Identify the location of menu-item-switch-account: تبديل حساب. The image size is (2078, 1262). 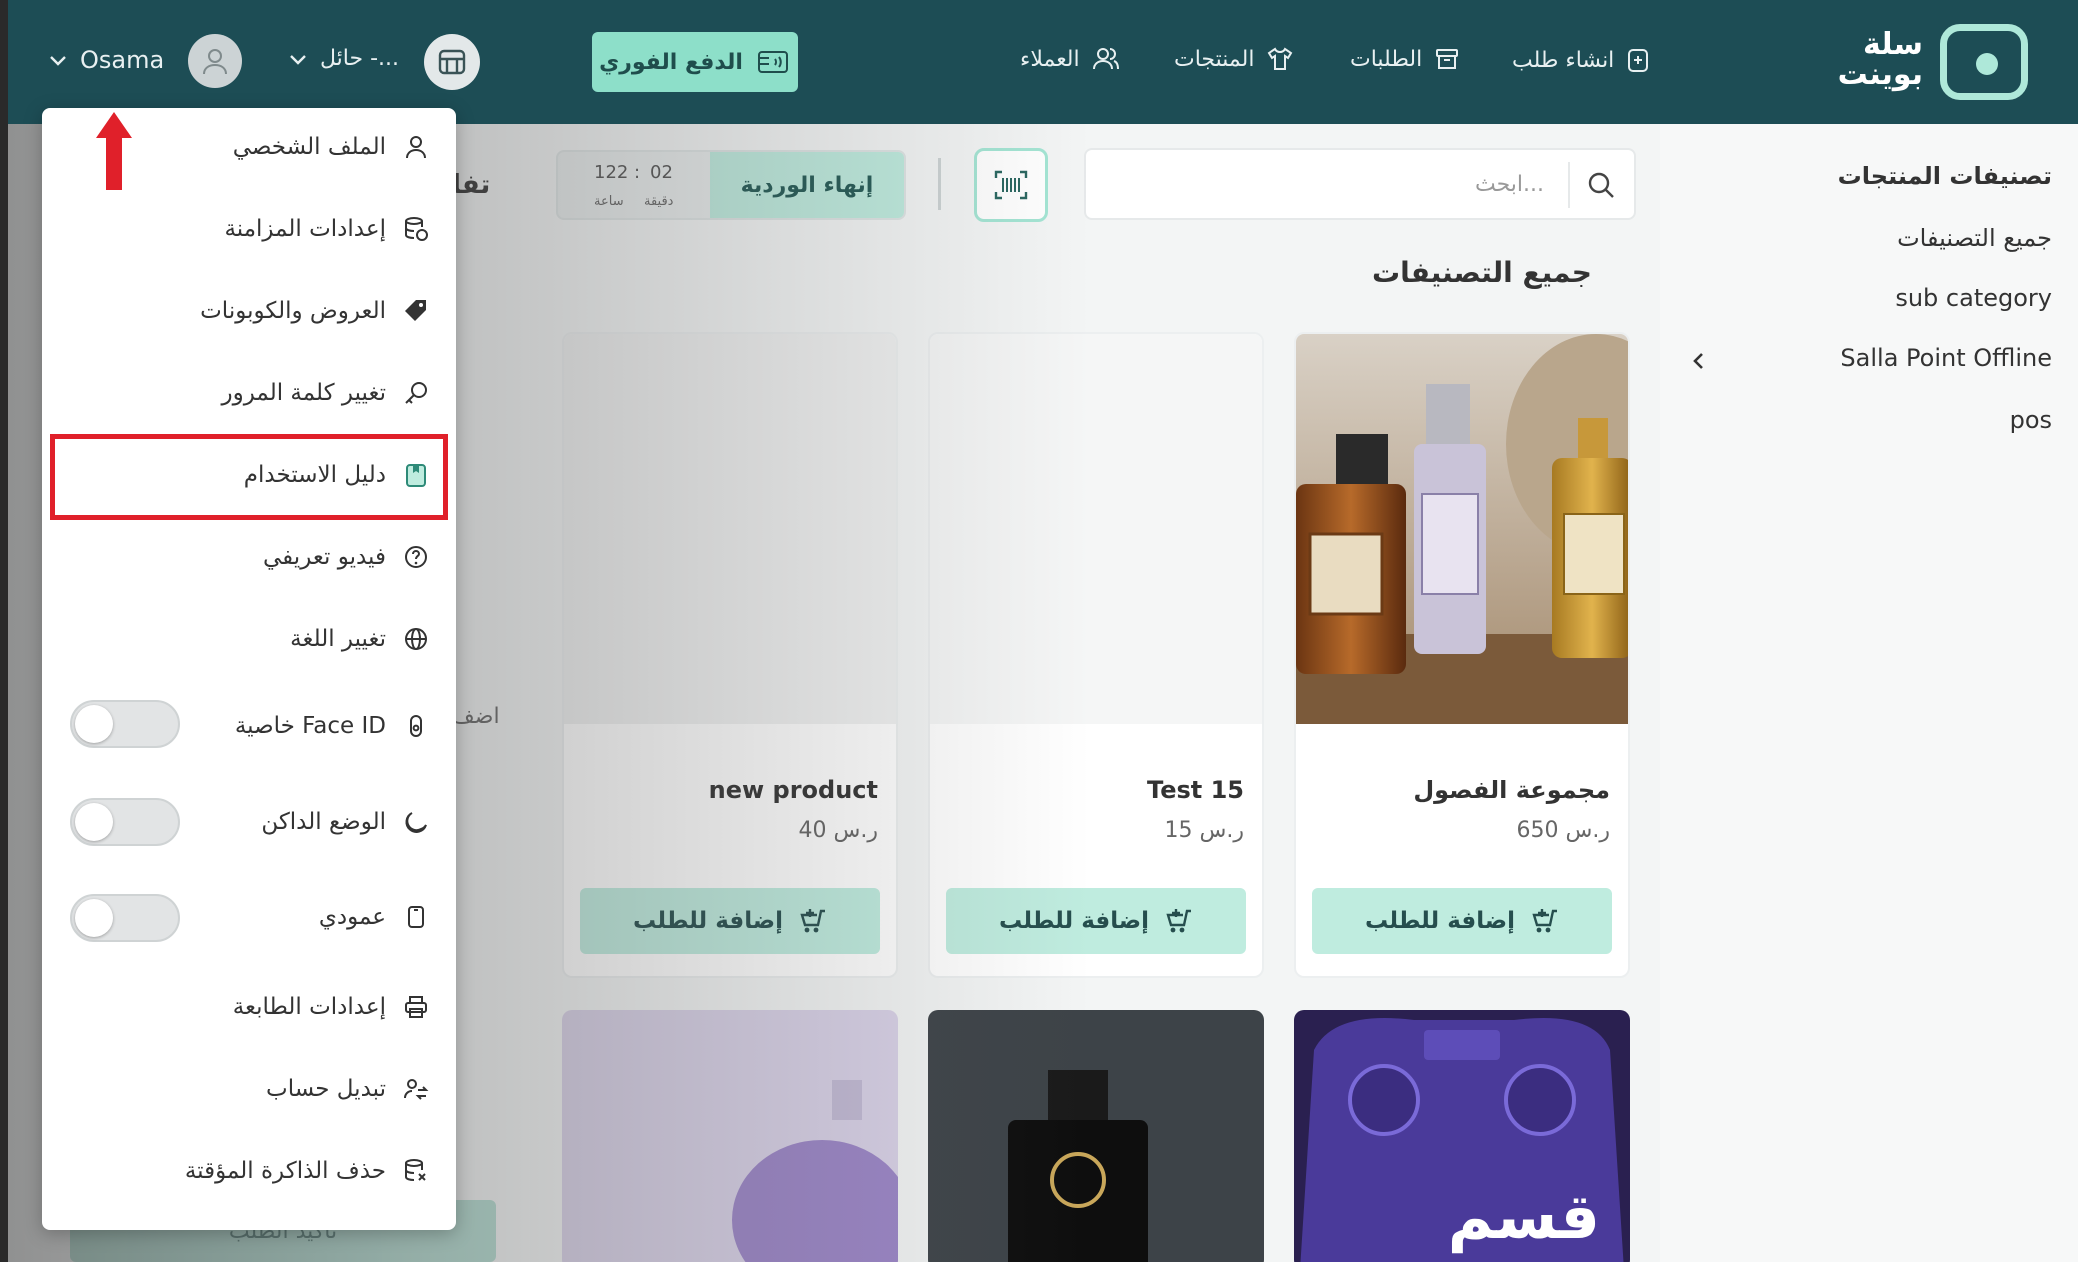
(348, 1089).